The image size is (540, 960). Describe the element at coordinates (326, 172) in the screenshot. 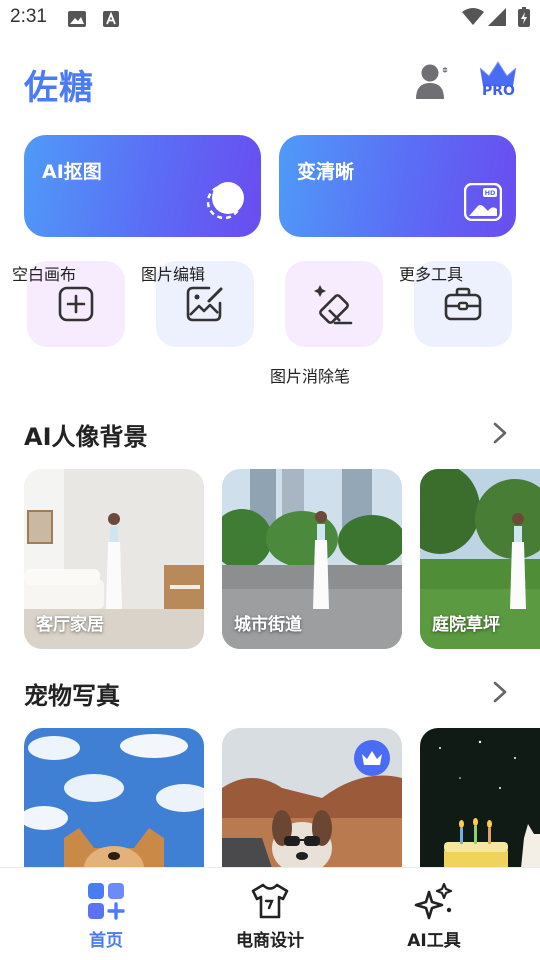

I see `card-label: 变清晰` at that location.